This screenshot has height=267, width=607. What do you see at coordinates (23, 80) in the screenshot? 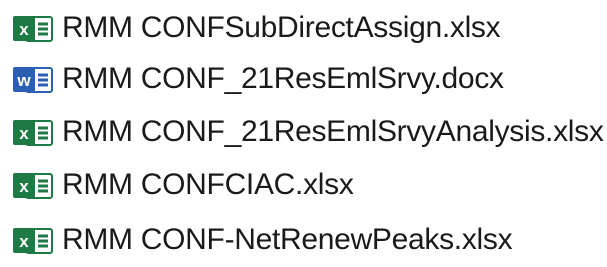
I see `svg-text: w` at bounding box center [23, 80].